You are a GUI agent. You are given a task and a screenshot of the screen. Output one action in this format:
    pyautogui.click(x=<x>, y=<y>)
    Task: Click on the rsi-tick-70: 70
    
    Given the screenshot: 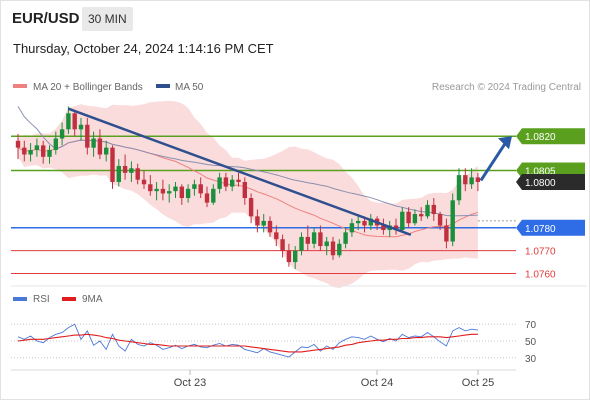 What is the action you would take?
    pyautogui.click(x=531, y=325)
    